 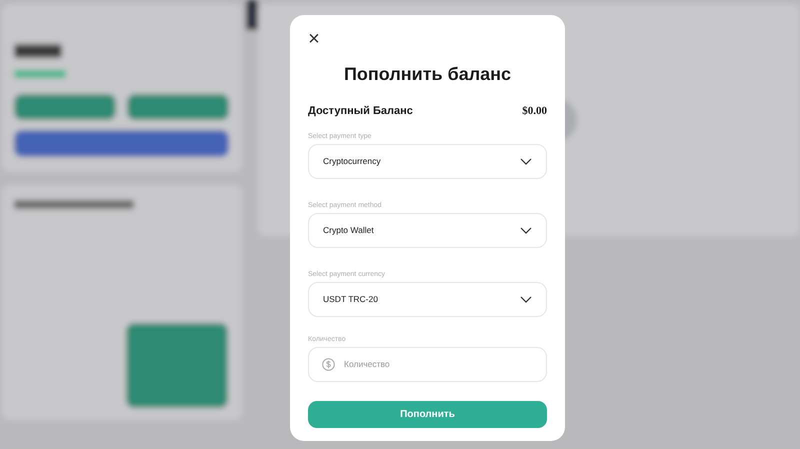 I want to click on select-field: Cryptocurrency, so click(x=427, y=161).